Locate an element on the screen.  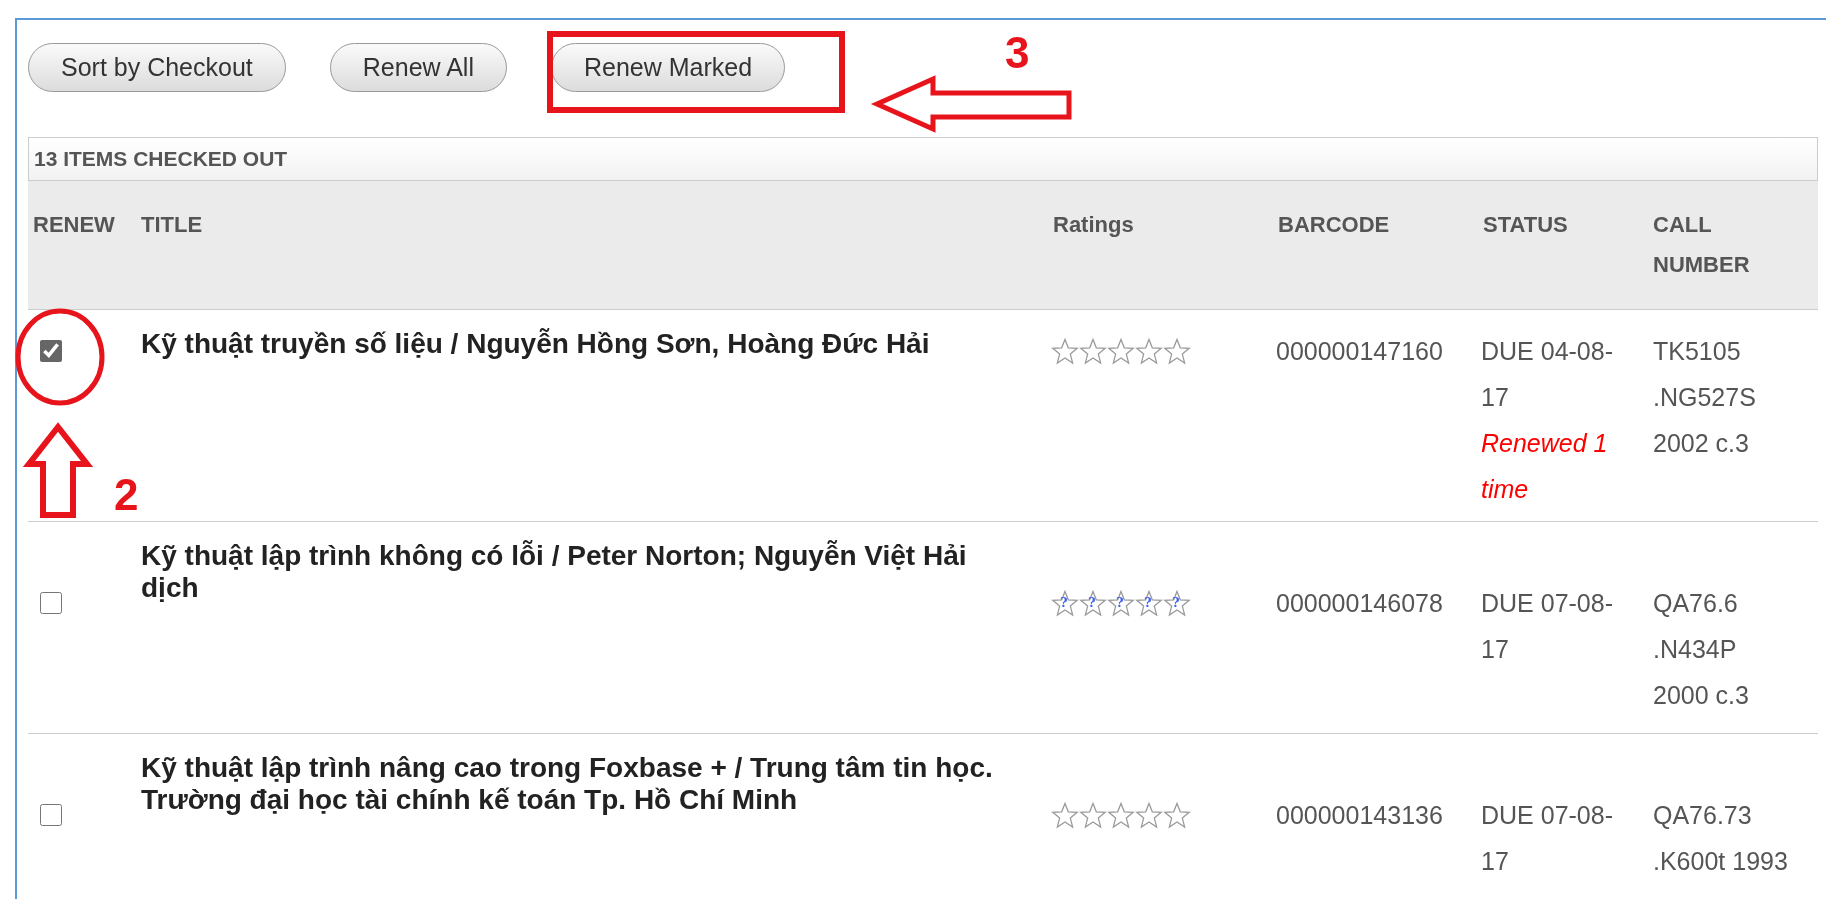
table-caption: 13 ITEMS CHECKED OUT is located at coordinates (923, 159).